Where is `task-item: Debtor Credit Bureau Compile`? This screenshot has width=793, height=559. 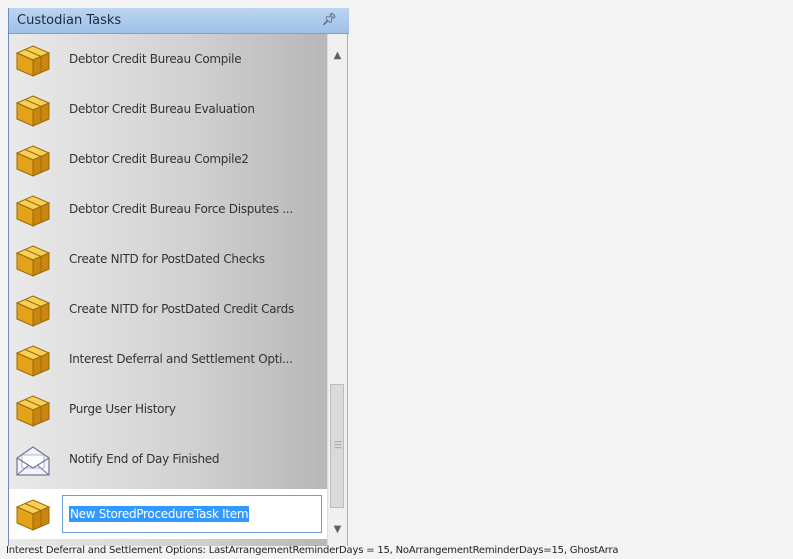 task-item: Debtor Credit Bureau Compile is located at coordinates (168, 60).